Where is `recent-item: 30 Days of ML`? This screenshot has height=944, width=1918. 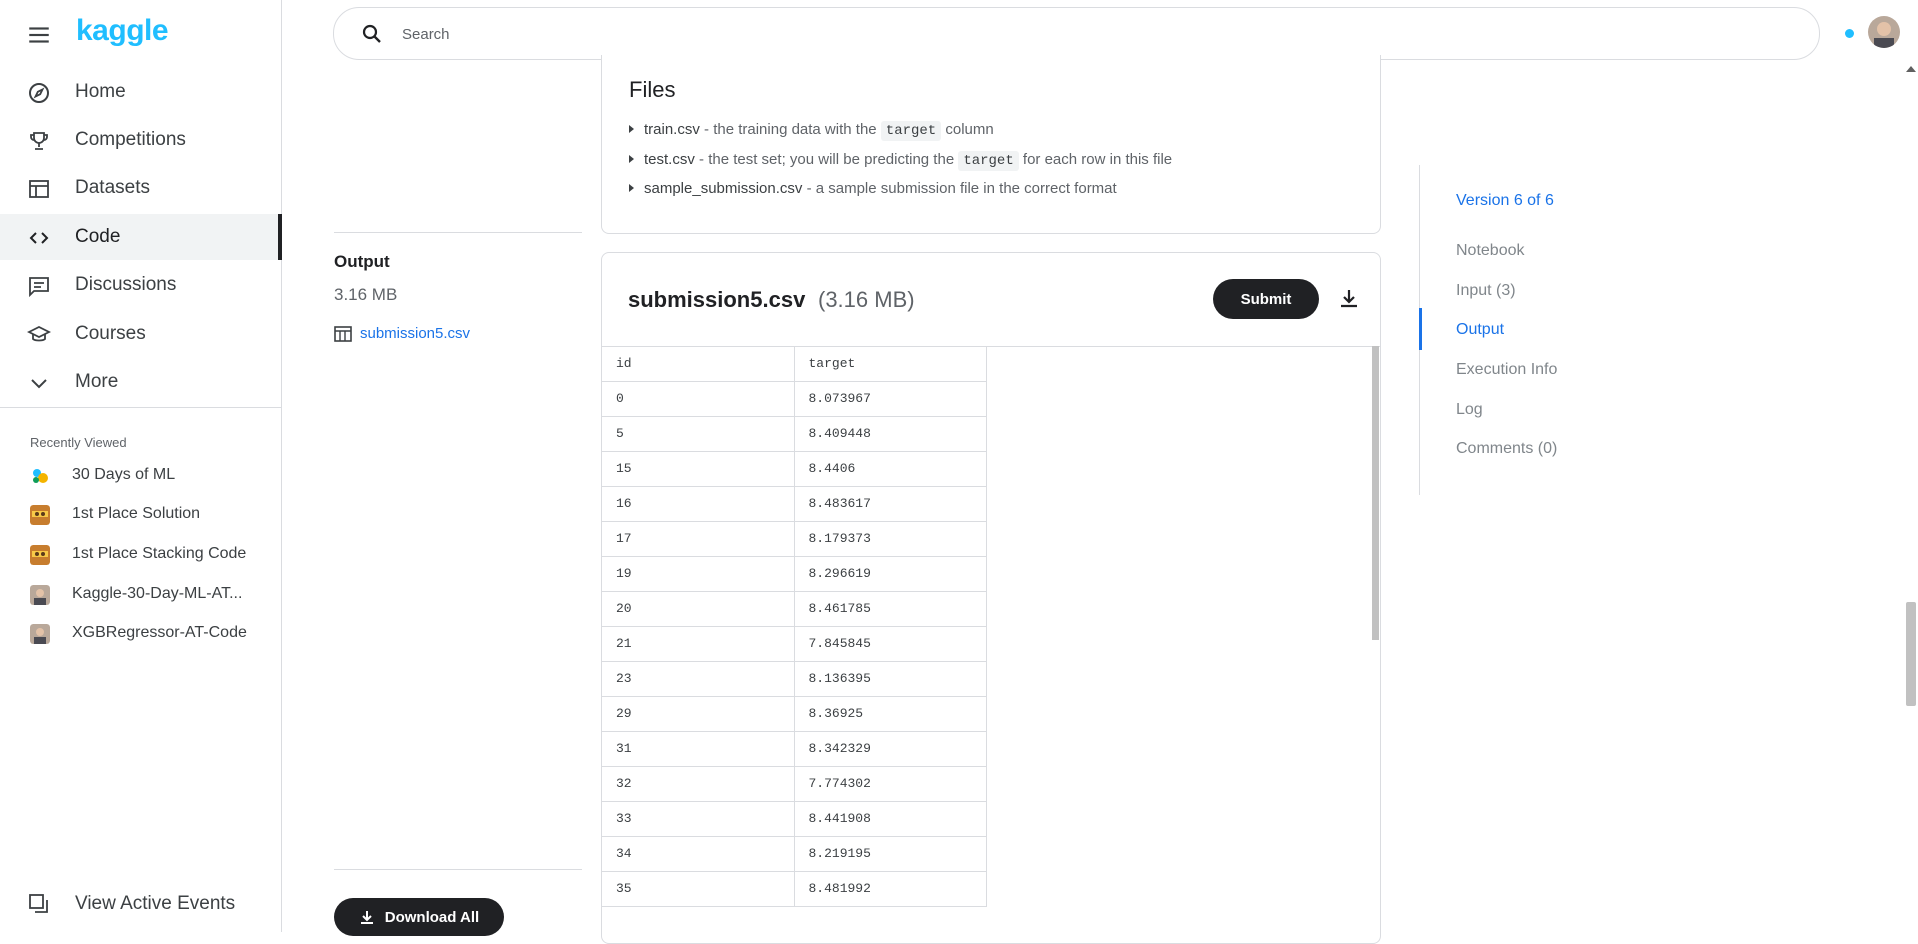 recent-item: 30 Days of ML is located at coordinates (140, 475).